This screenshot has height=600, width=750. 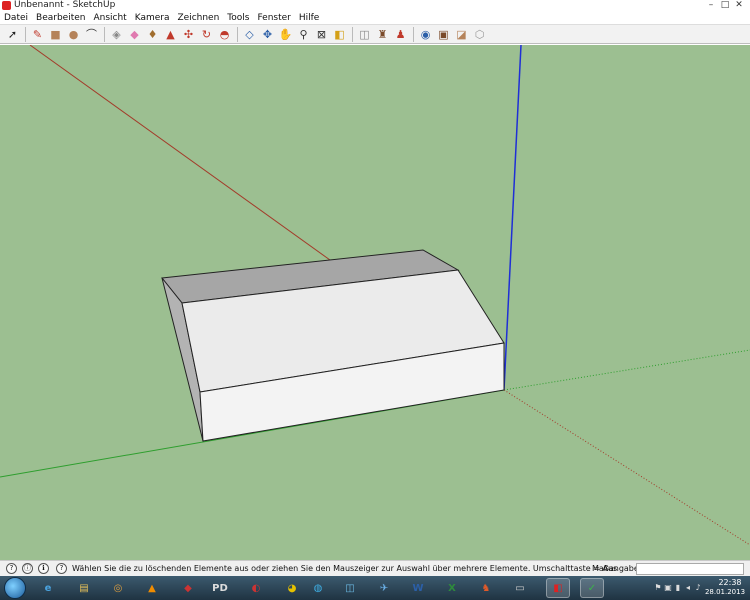 I want to click on follow-me-tool-icon: ◓, so click(x=224, y=34).